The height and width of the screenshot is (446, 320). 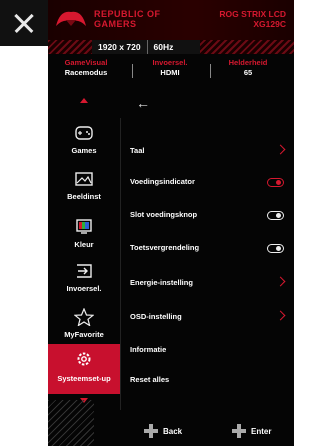 What do you see at coordinates (143, 103) in the screenshot?
I see `back-arrow-icon: ←` at bounding box center [143, 103].